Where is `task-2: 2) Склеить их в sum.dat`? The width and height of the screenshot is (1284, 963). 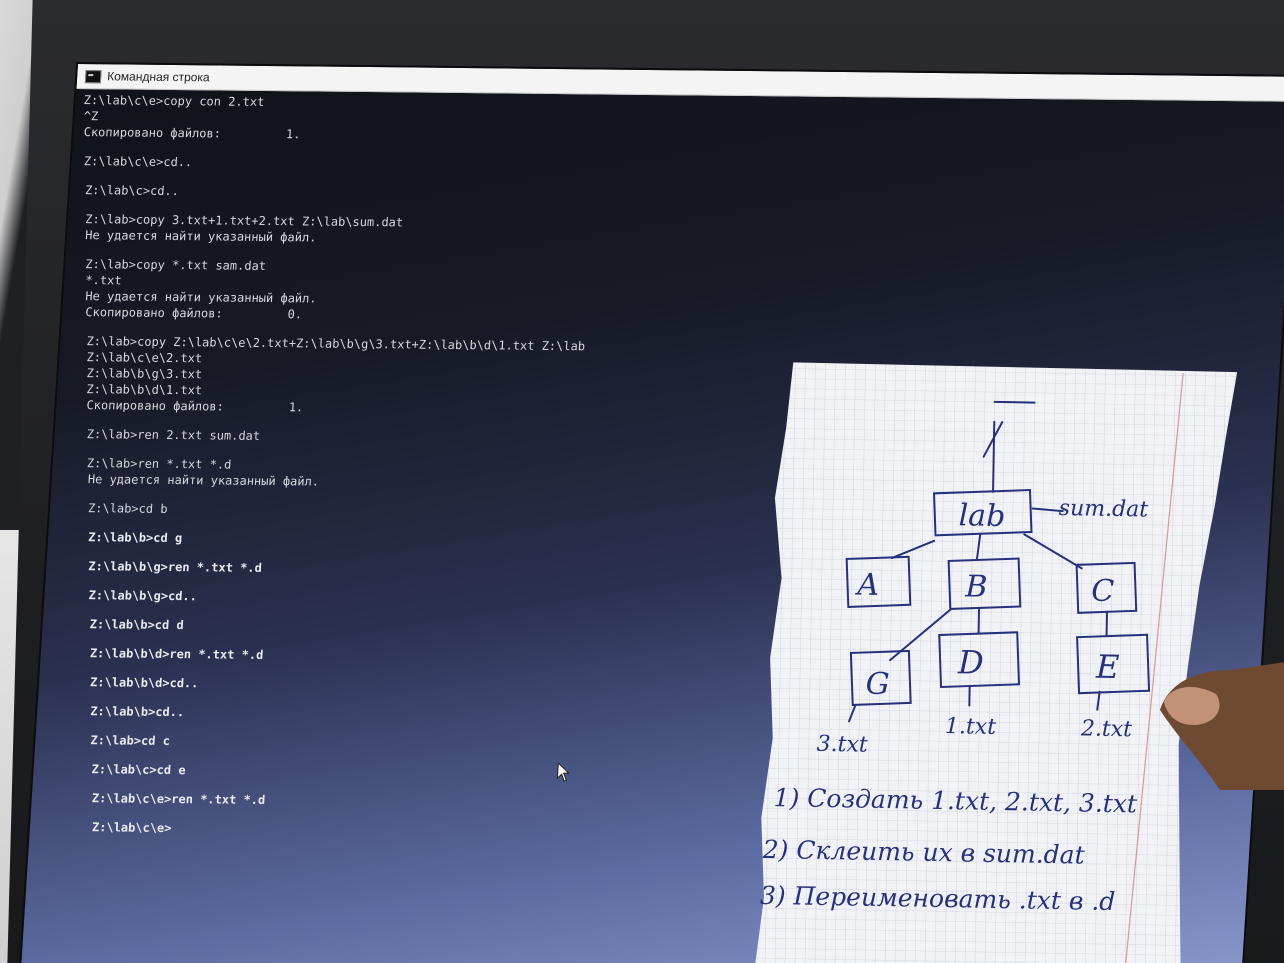
task-2: 2) Склеить их в sum.dat is located at coordinates (924, 852).